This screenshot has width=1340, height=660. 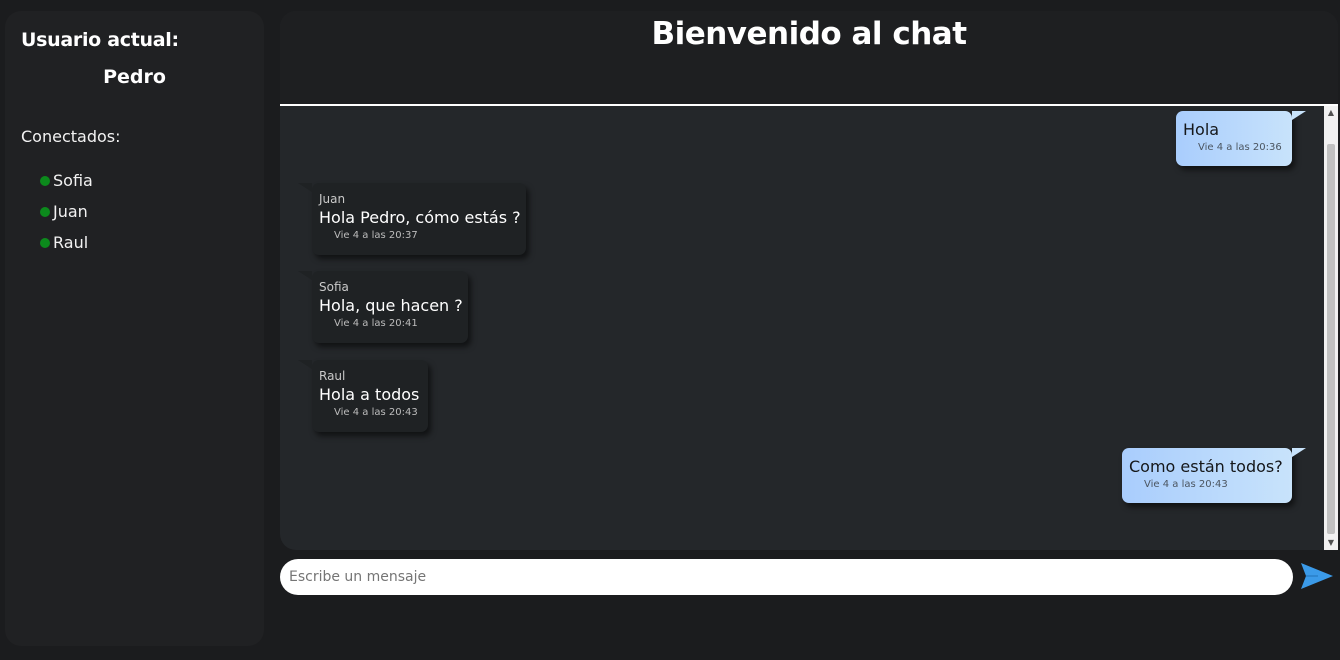 What do you see at coordinates (1331, 113) in the screenshot?
I see `scroll-up-arrow-icon: ▲` at bounding box center [1331, 113].